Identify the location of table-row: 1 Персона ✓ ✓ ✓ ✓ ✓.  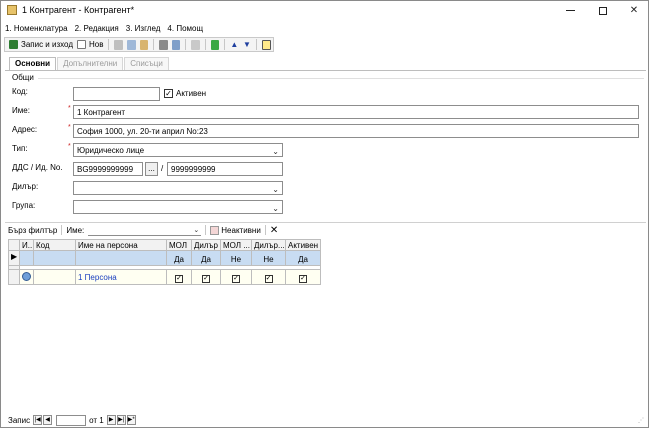
(164, 277).